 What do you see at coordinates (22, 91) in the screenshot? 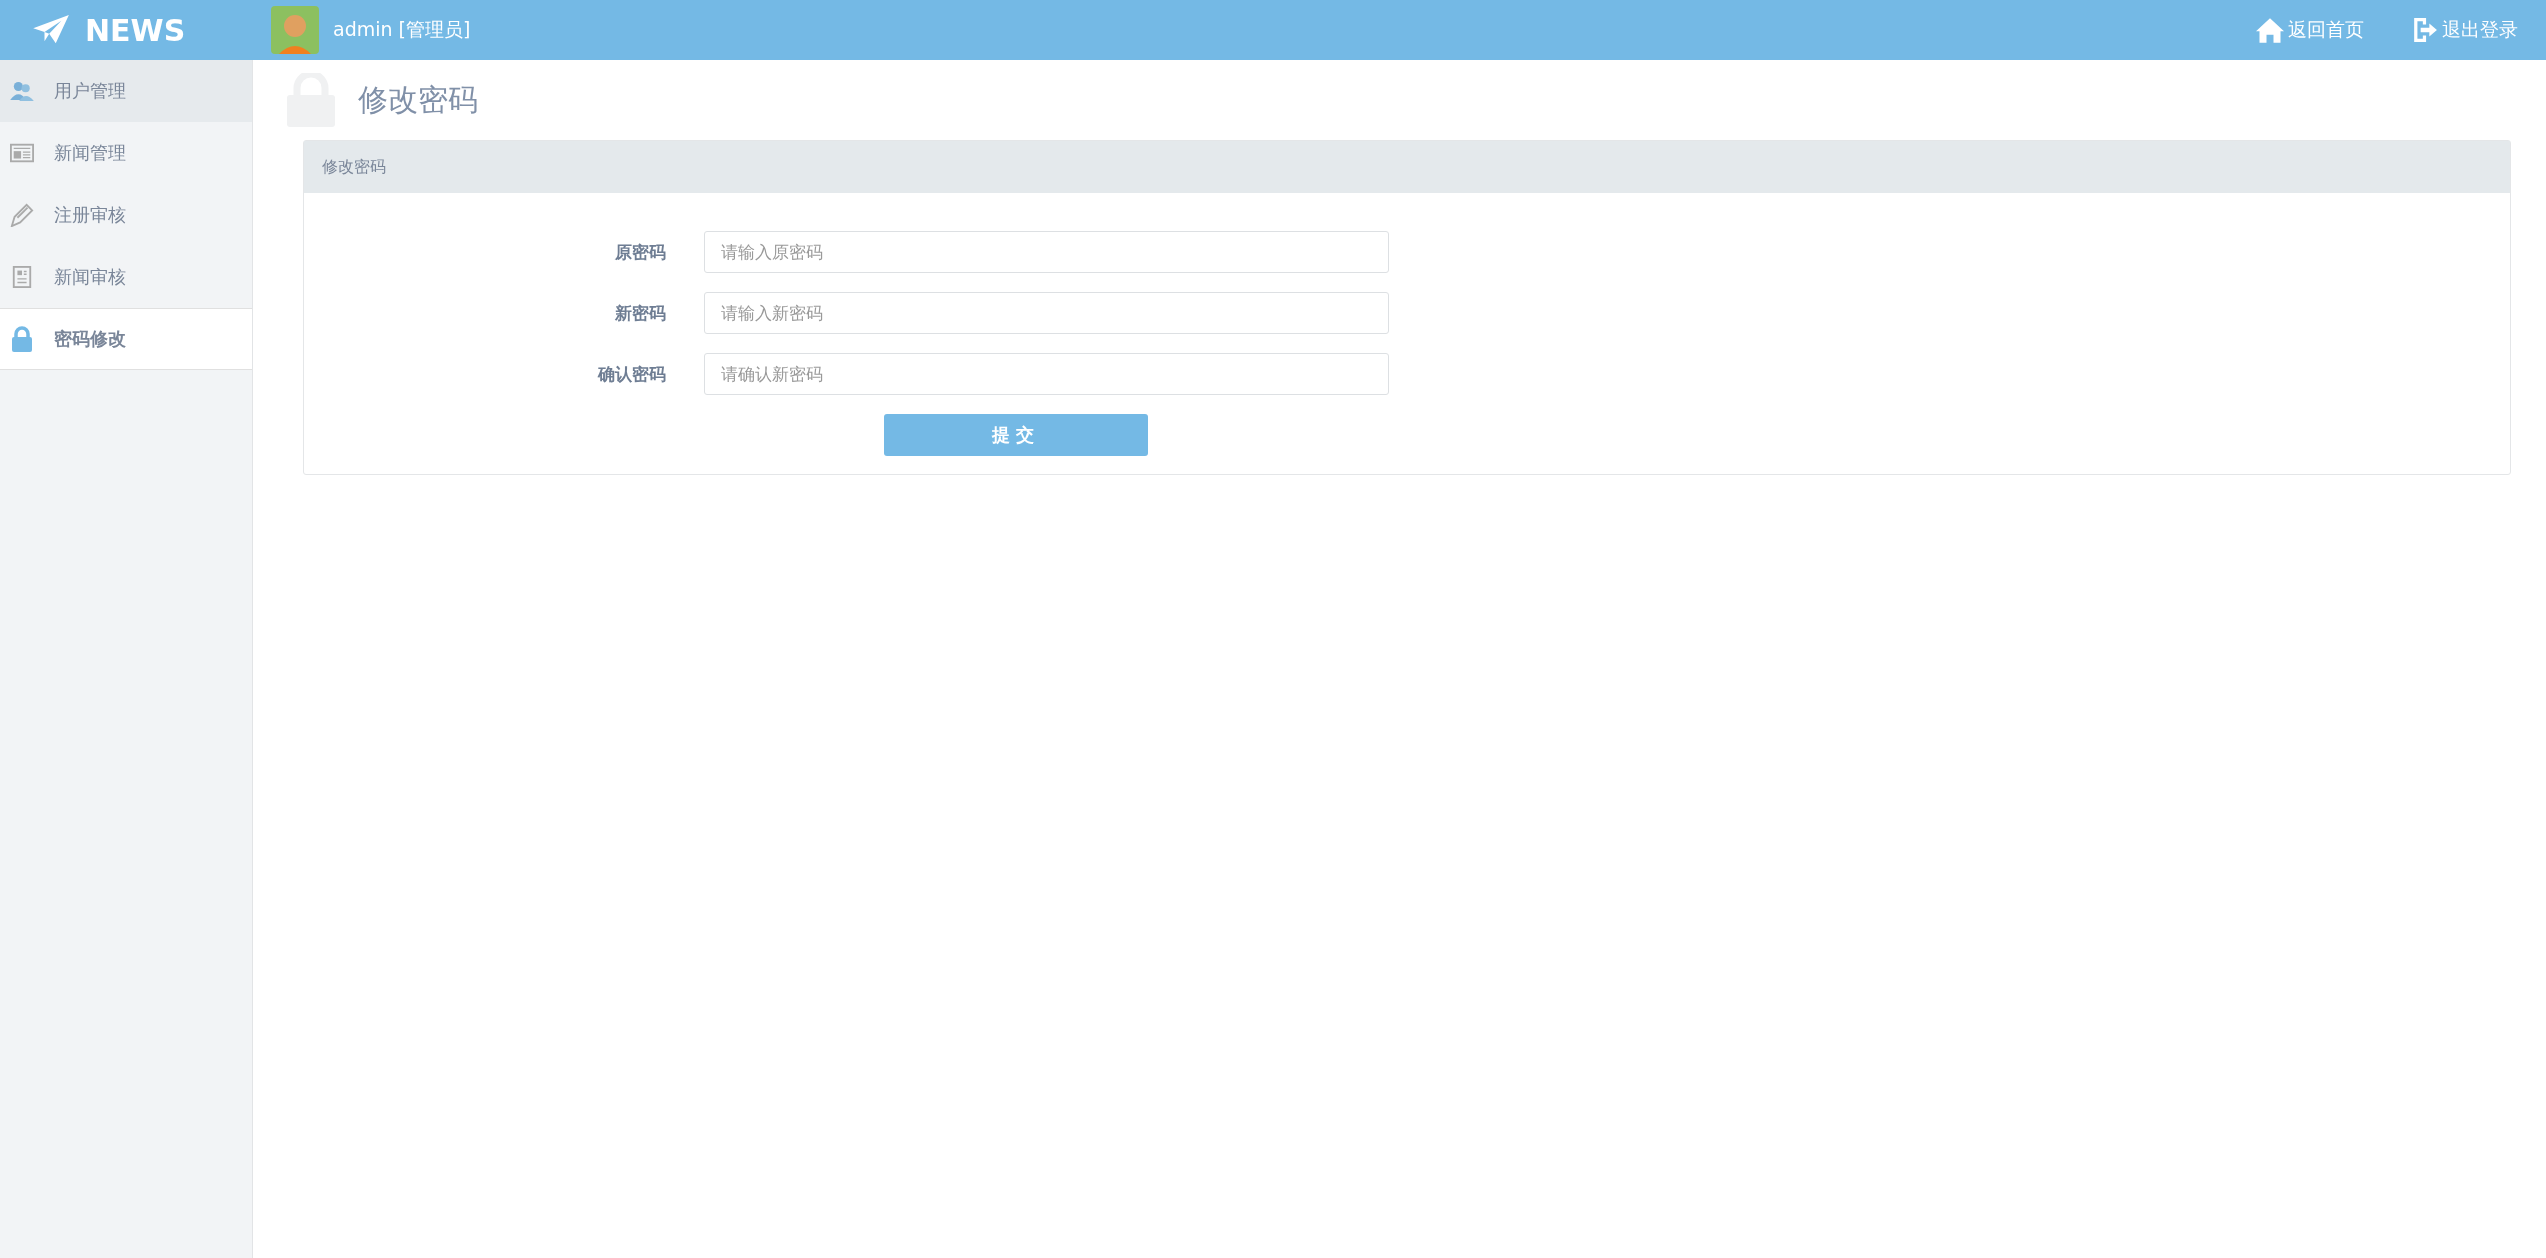
I see `users-icon` at bounding box center [22, 91].